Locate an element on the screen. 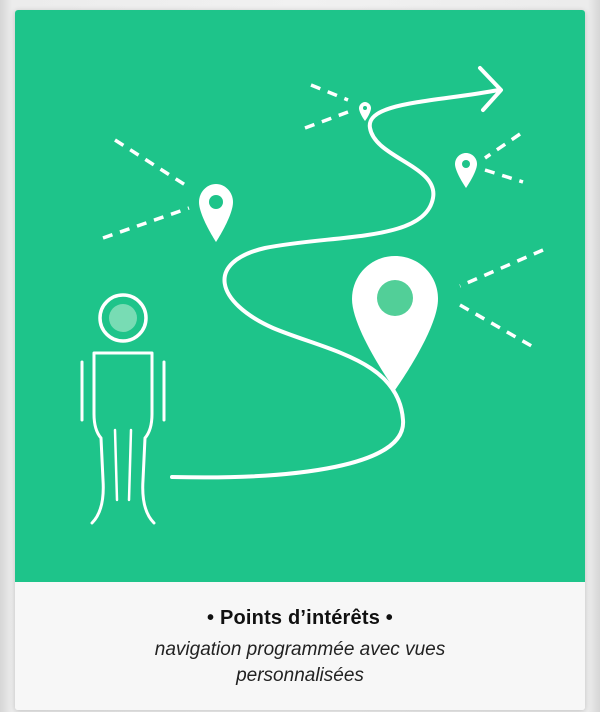 Image resolution: width=600 pixels, height=712 pixels. map-pin-icon-large is located at coordinates (395, 323).